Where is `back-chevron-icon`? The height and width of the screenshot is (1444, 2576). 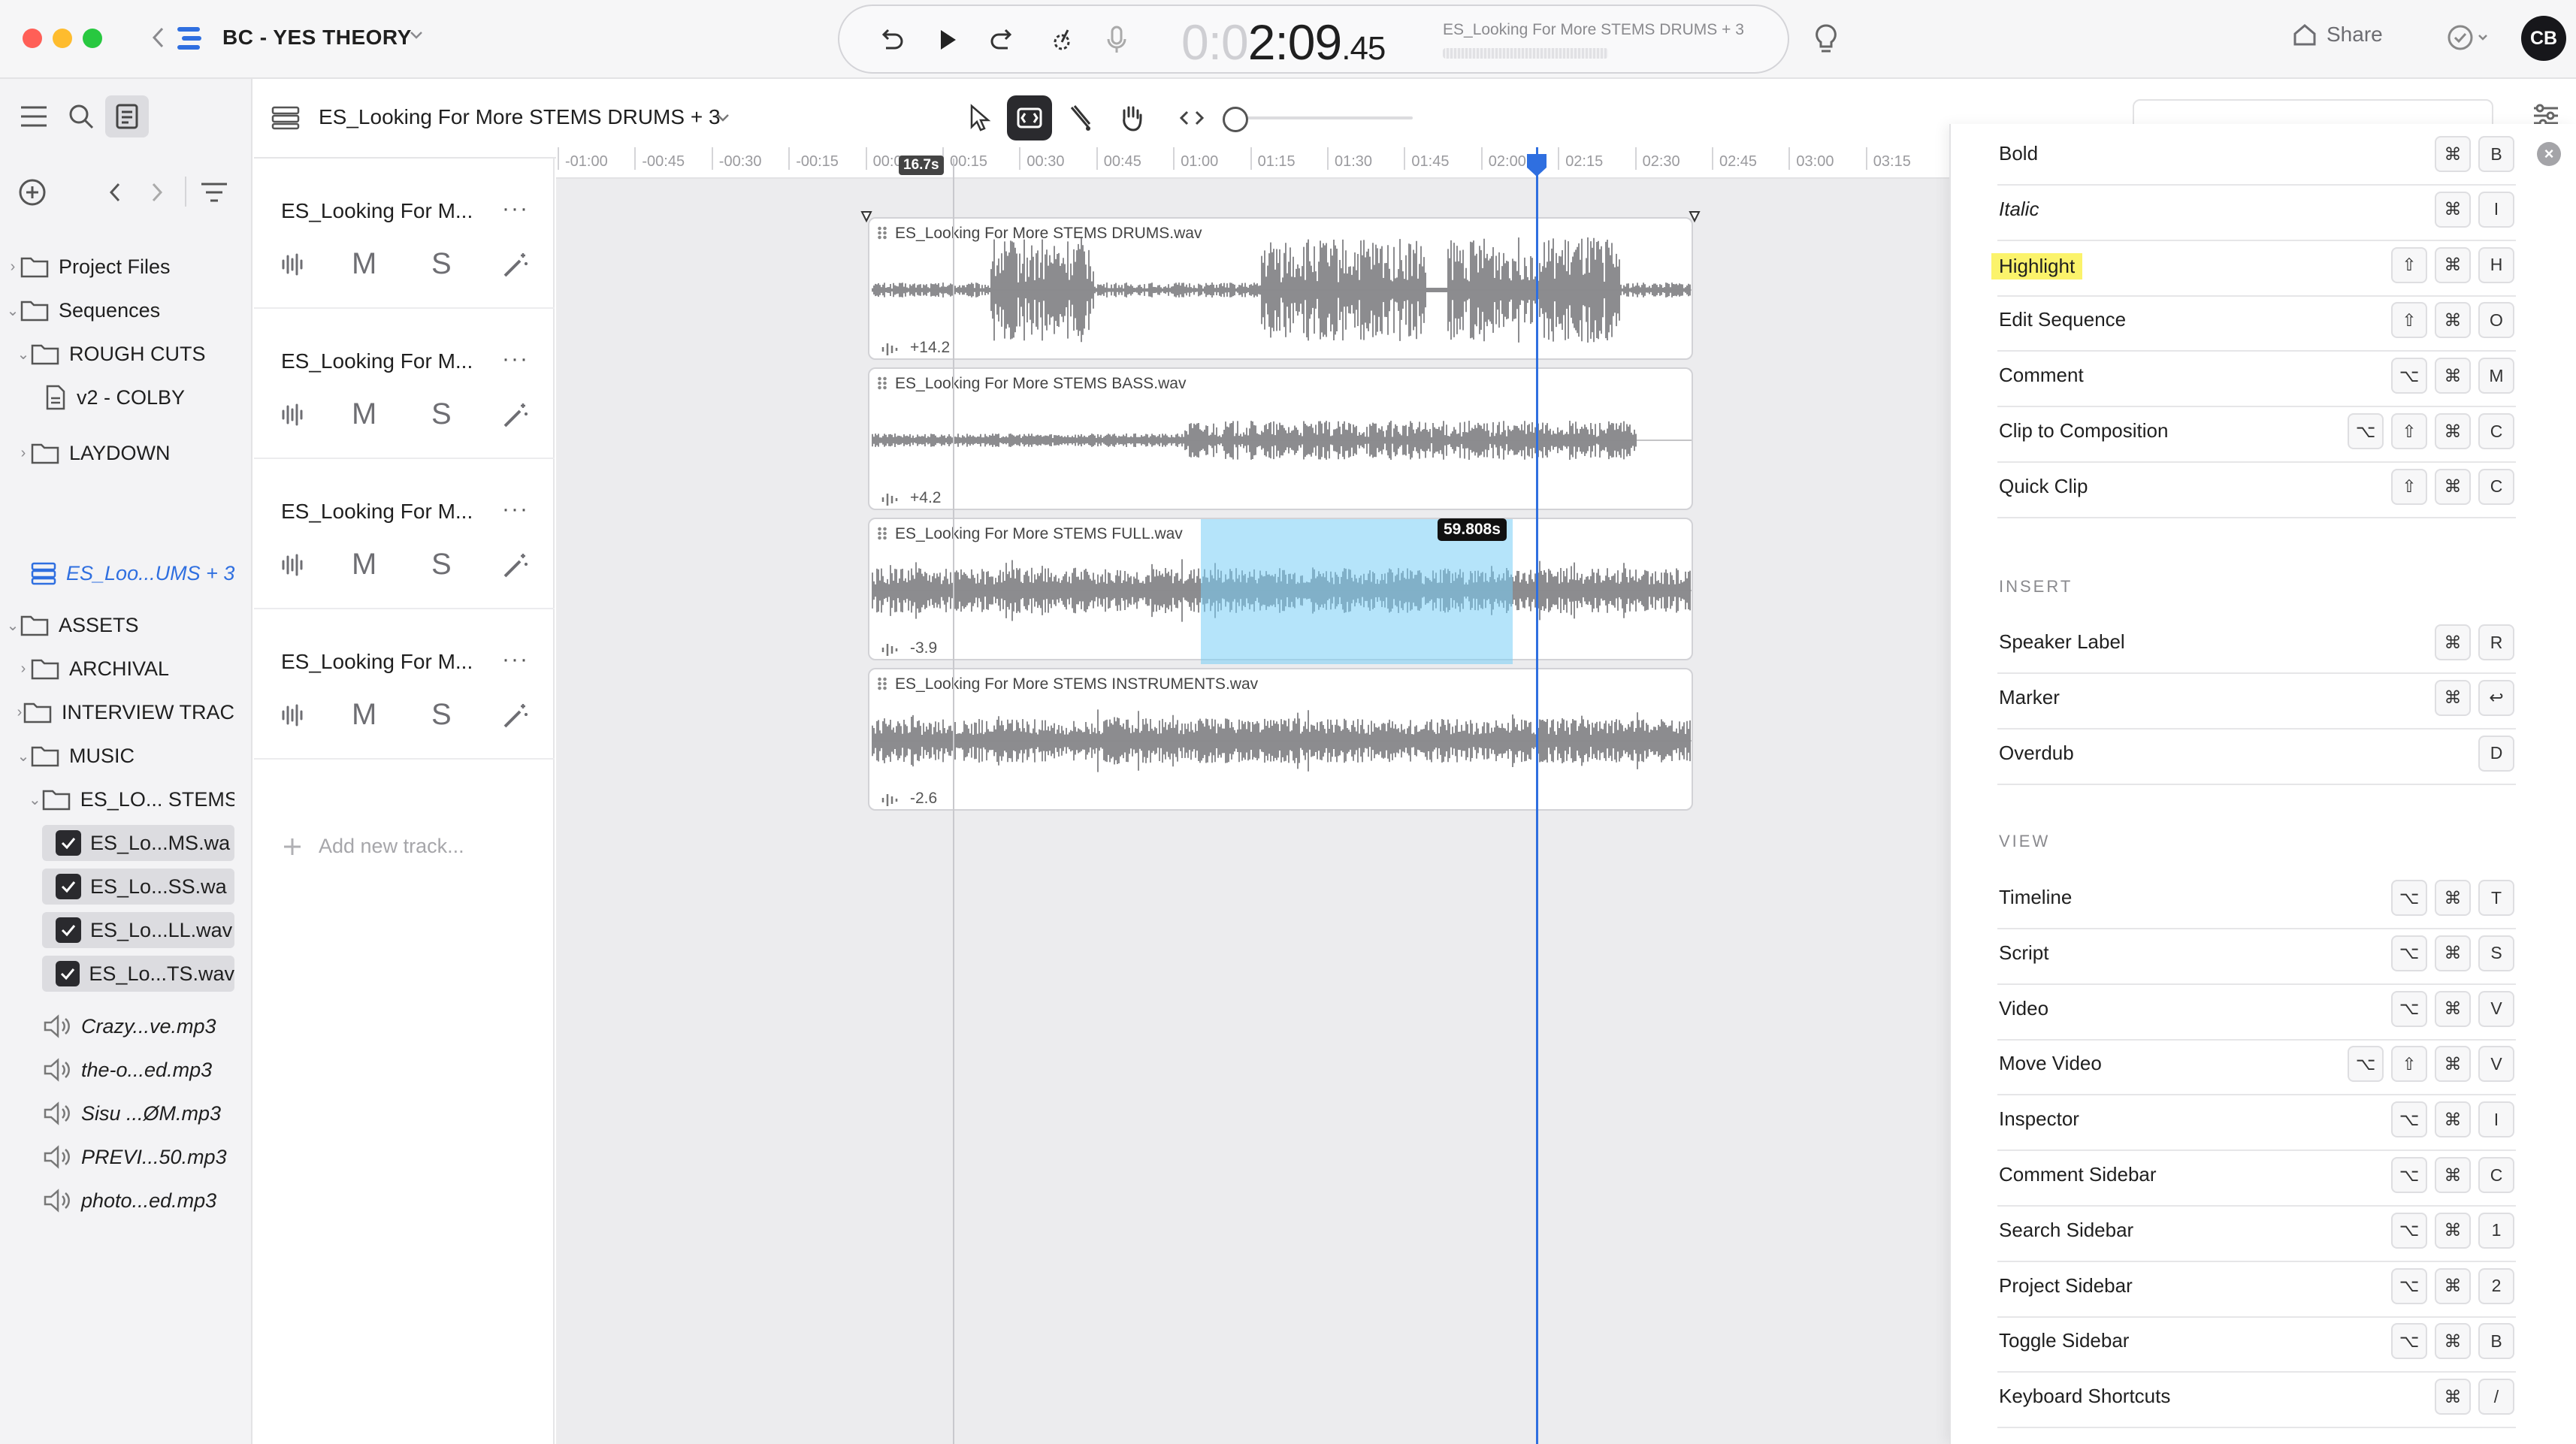
back-chevron-icon is located at coordinates (158, 38).